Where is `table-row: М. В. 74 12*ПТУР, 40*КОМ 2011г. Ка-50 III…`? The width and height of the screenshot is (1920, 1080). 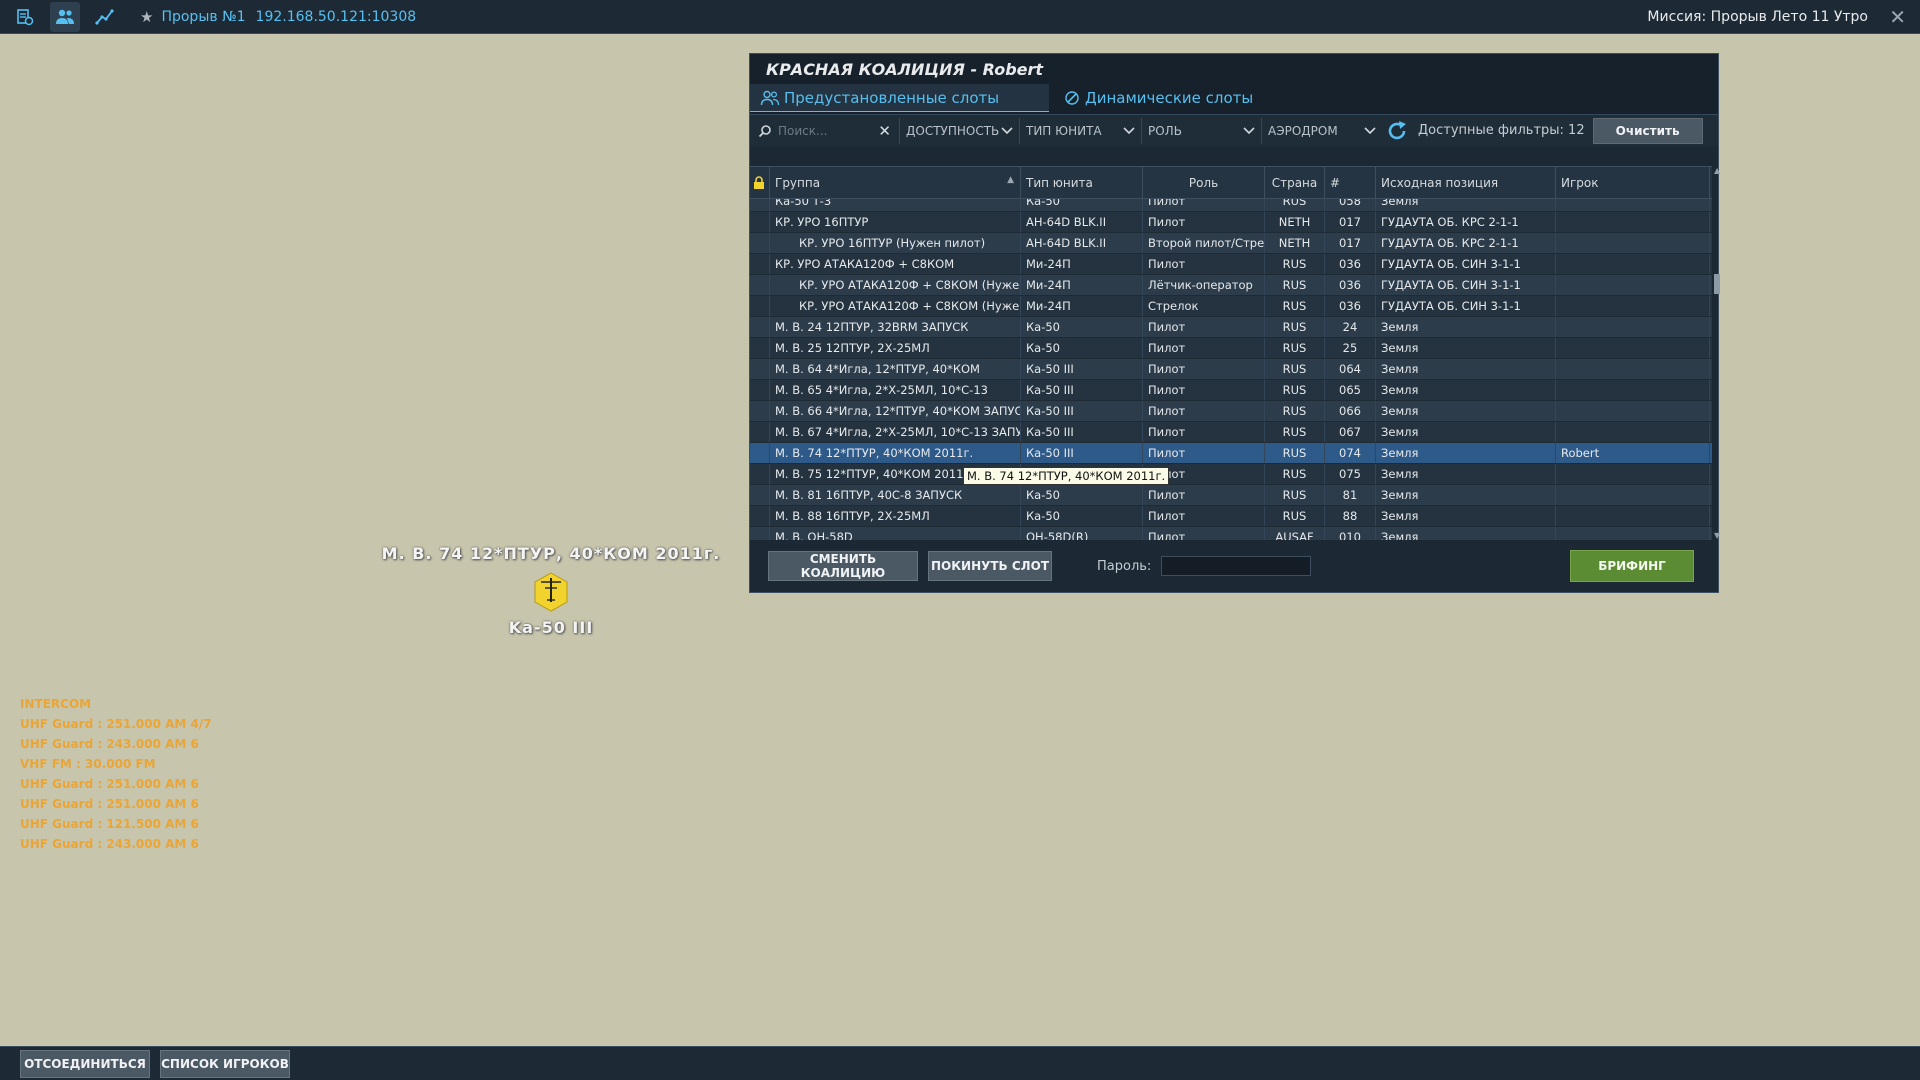 table-row: М. В. 74 12*ПТУР, 40*КОМ 2011г. Ка-50 III… is located at coordinates (1231, 453).